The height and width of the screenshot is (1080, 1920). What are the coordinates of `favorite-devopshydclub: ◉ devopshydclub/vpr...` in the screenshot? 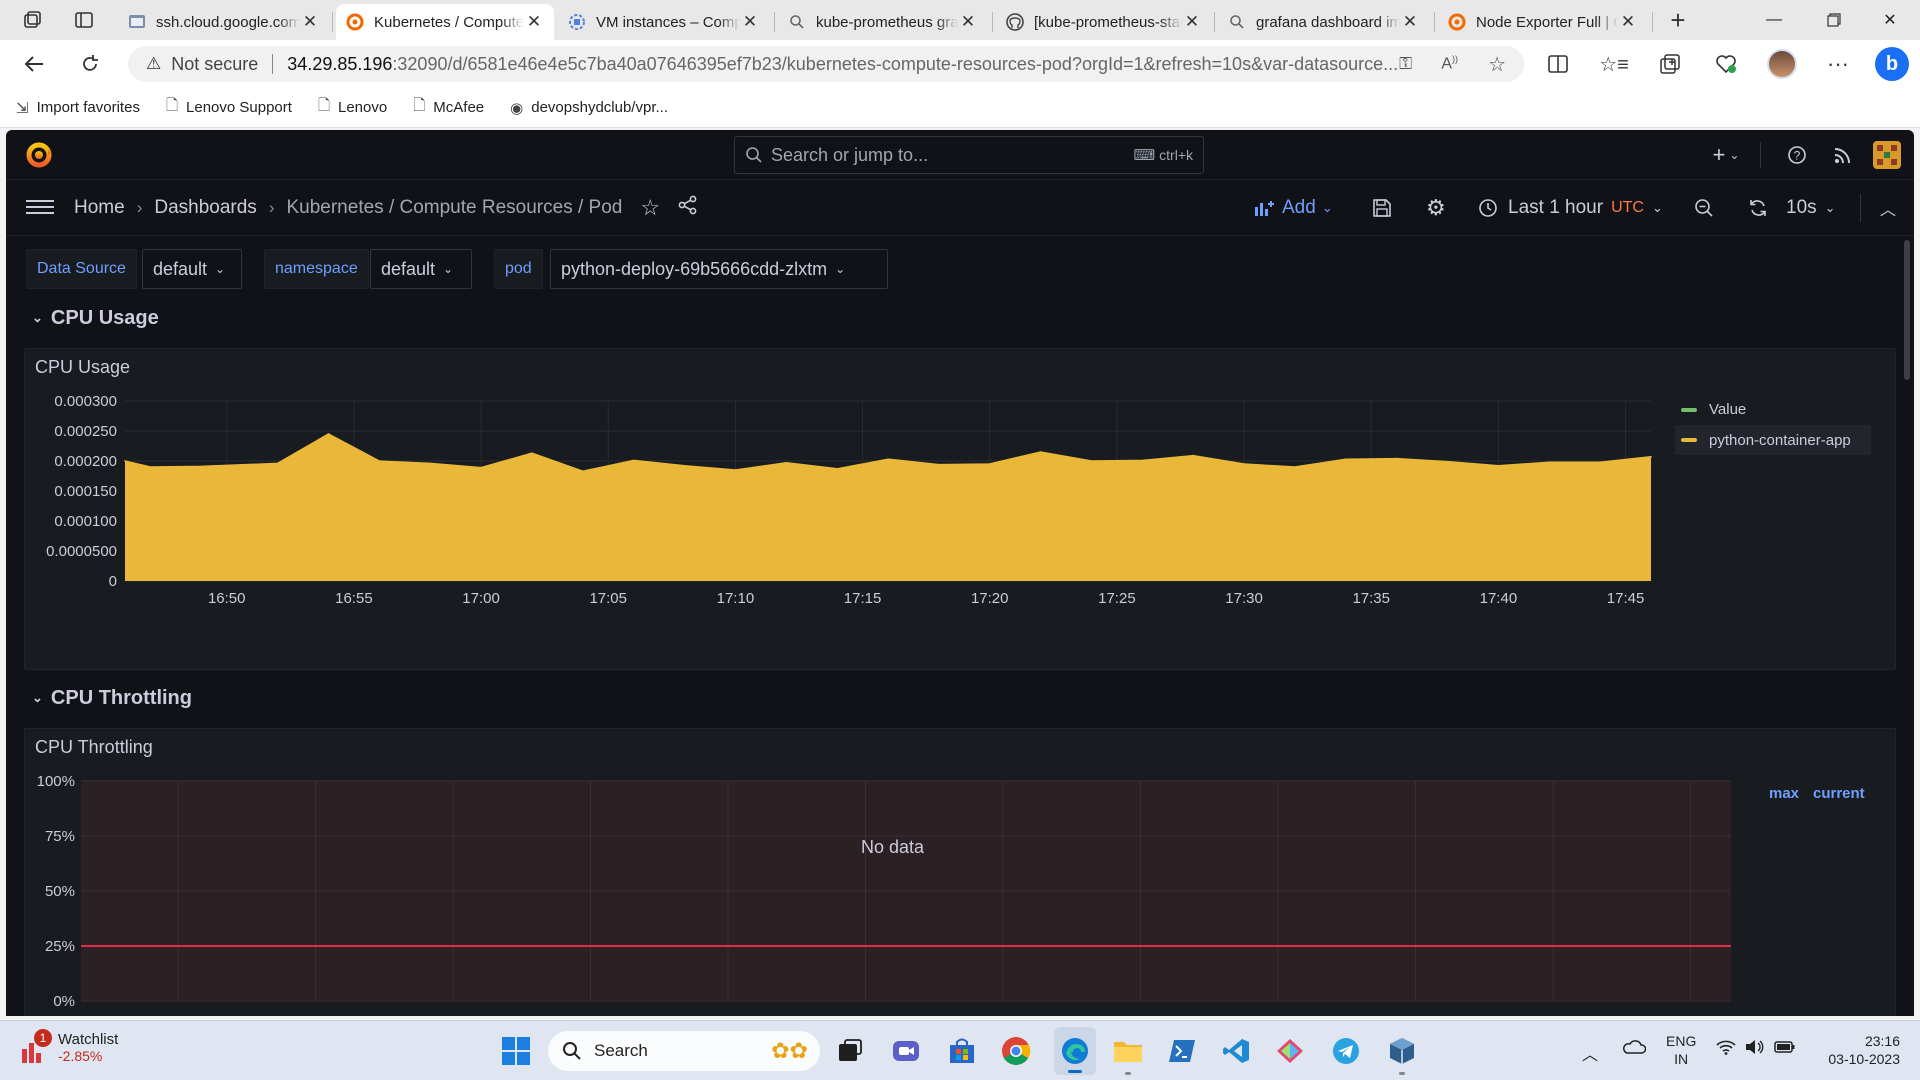 It's located at (589, 108).